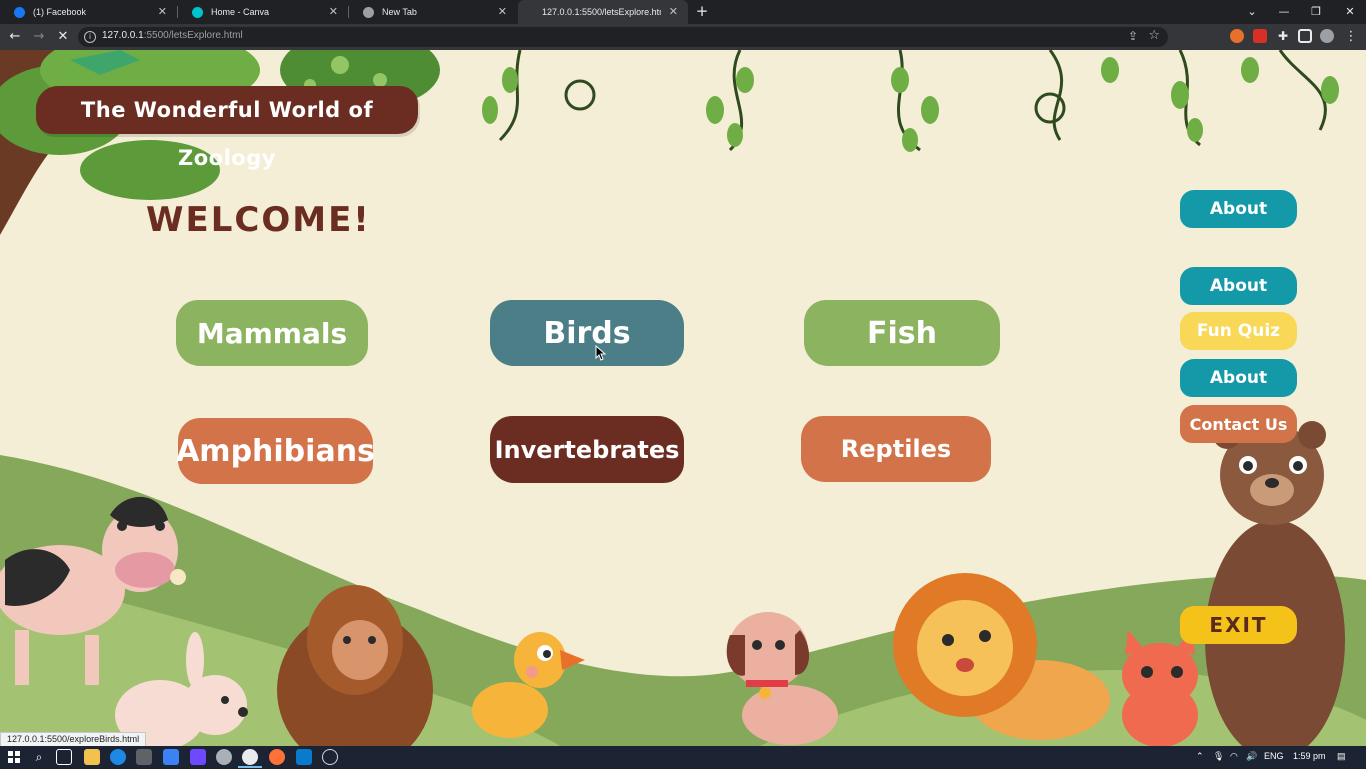 Image resolution: width=1366 pixels, height=769 pixels. What do you see at coordinates (896, 449) in the screenshot?
I see `reptiles-button: Reptiles` at bounding box center [896, 449].